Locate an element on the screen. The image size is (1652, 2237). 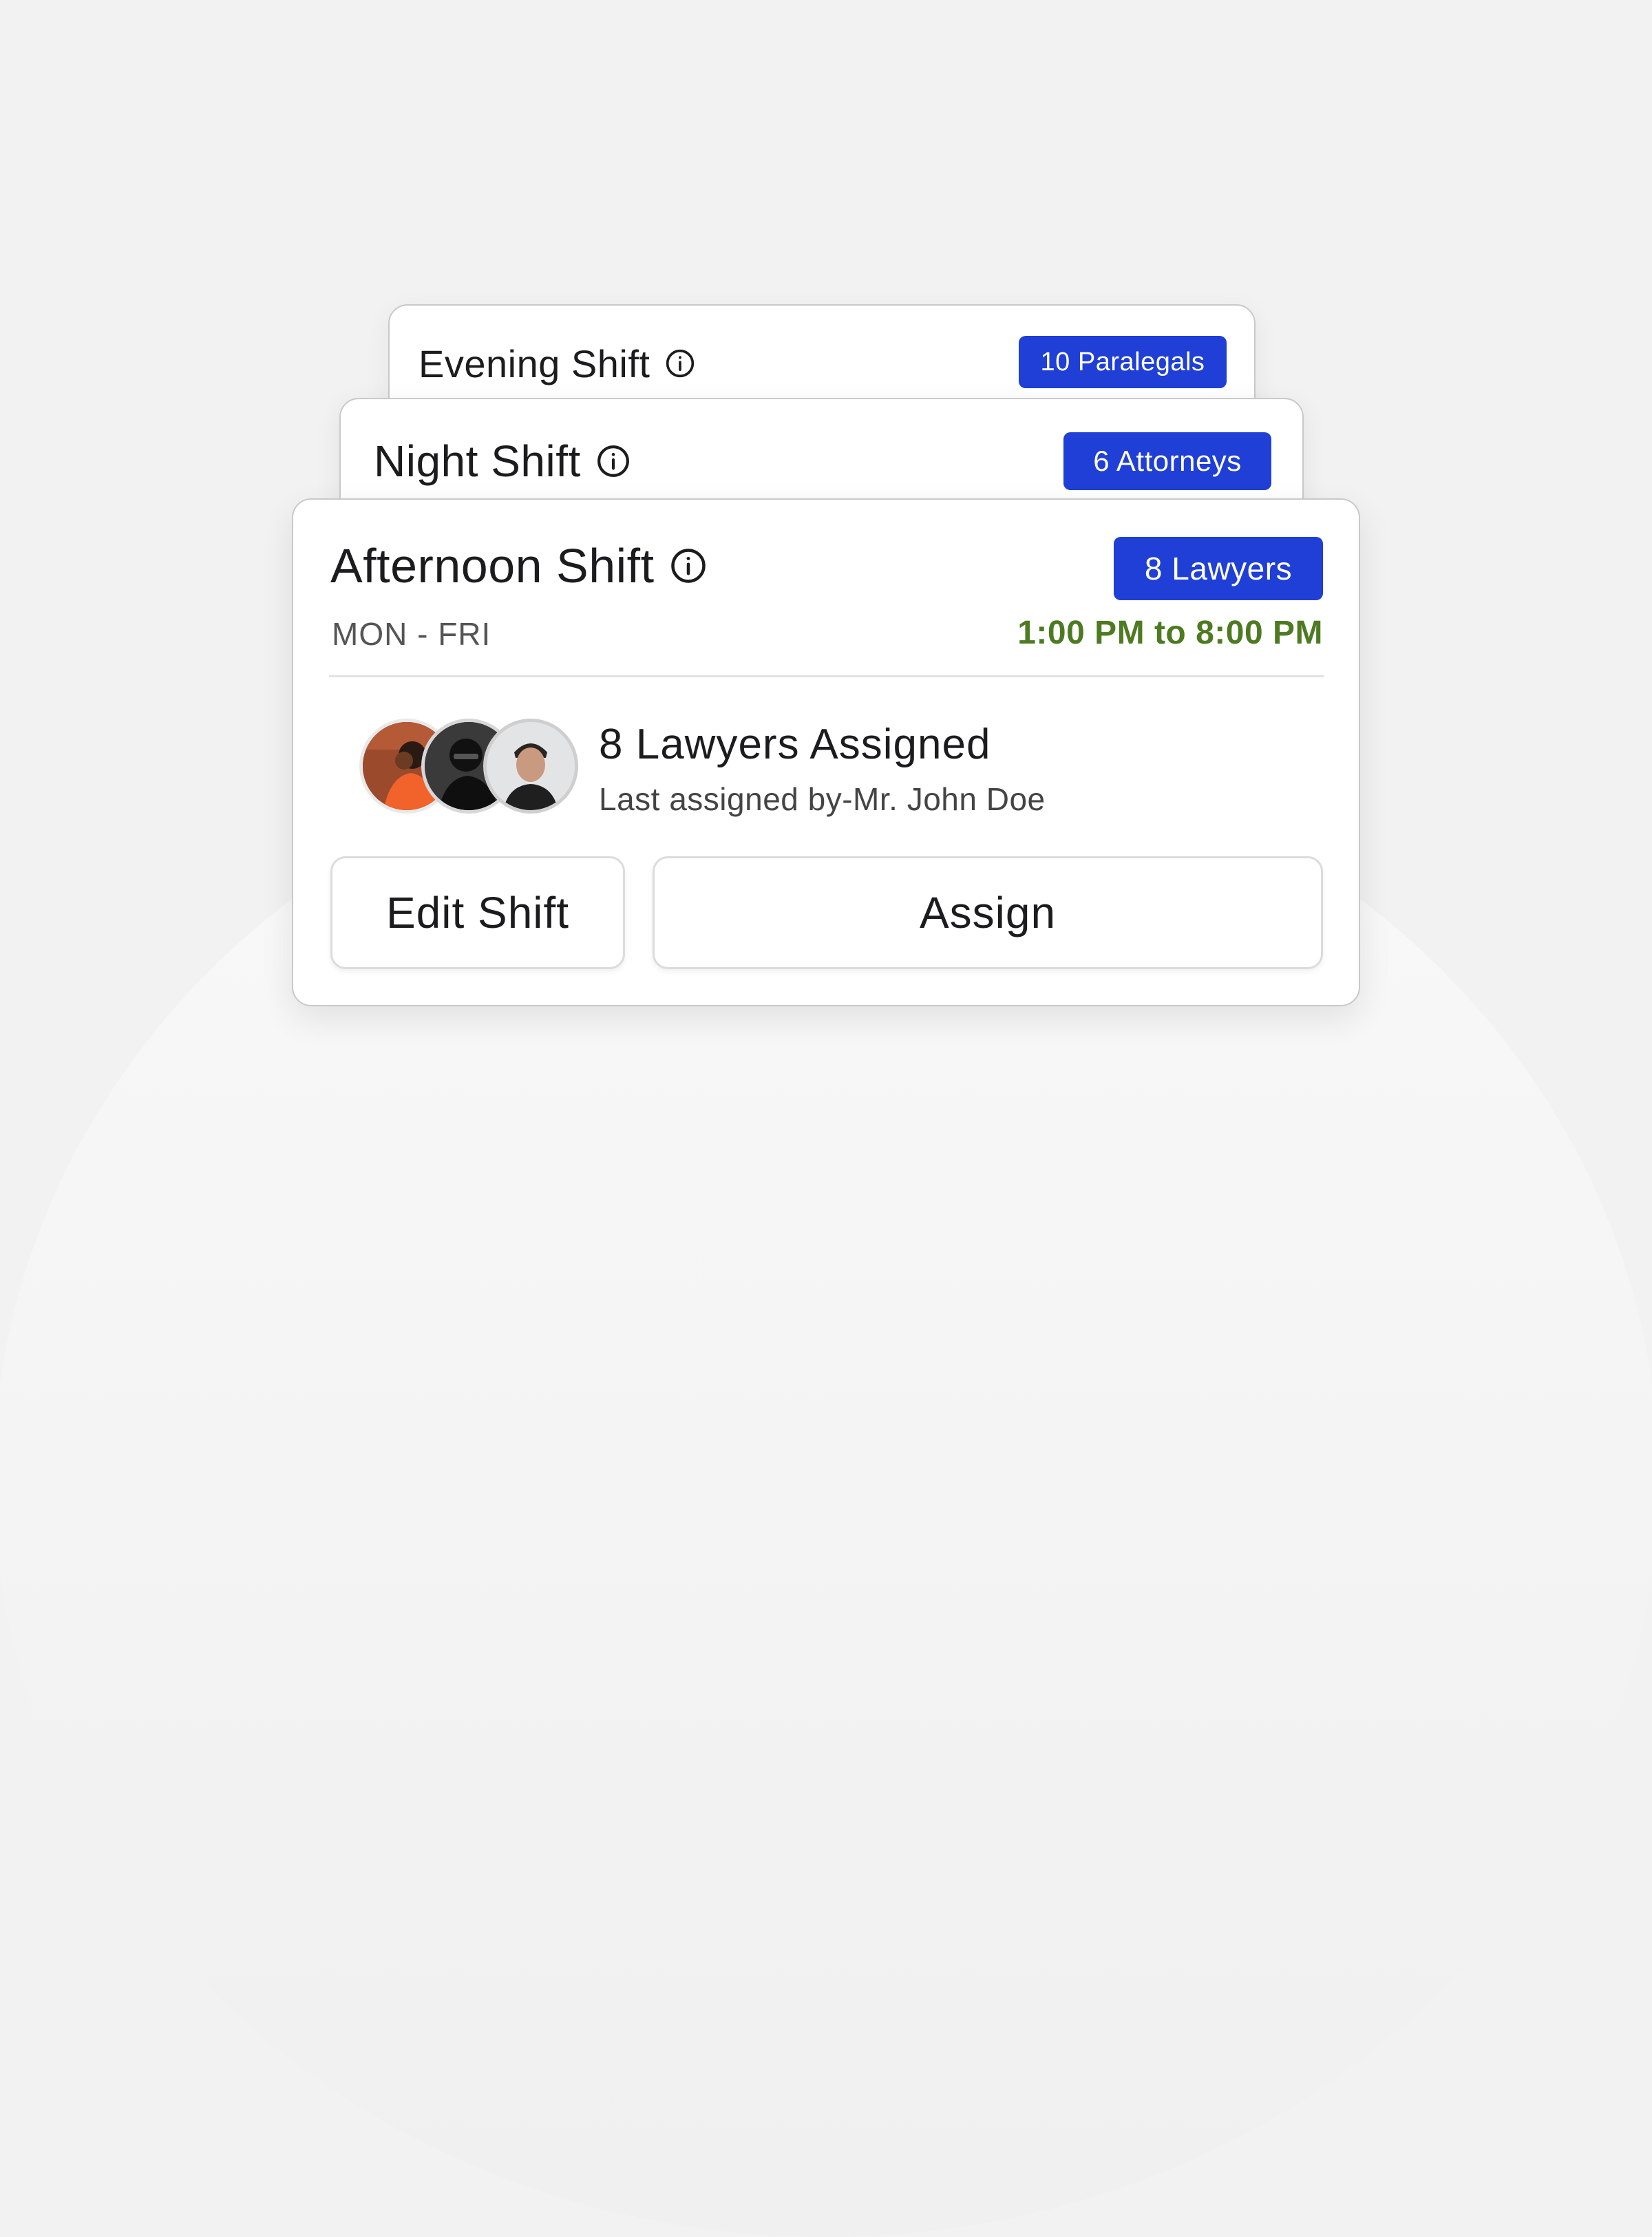
avatar is located at coordinates (531, 766).